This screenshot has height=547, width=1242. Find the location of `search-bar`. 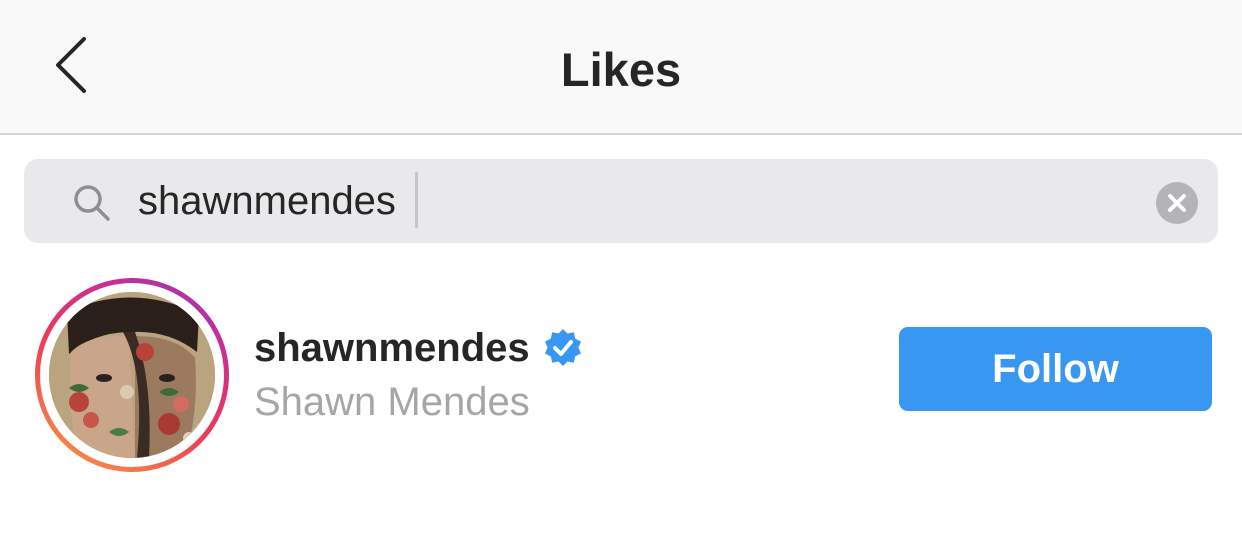

search-bar is located at coordinates (621, 201).